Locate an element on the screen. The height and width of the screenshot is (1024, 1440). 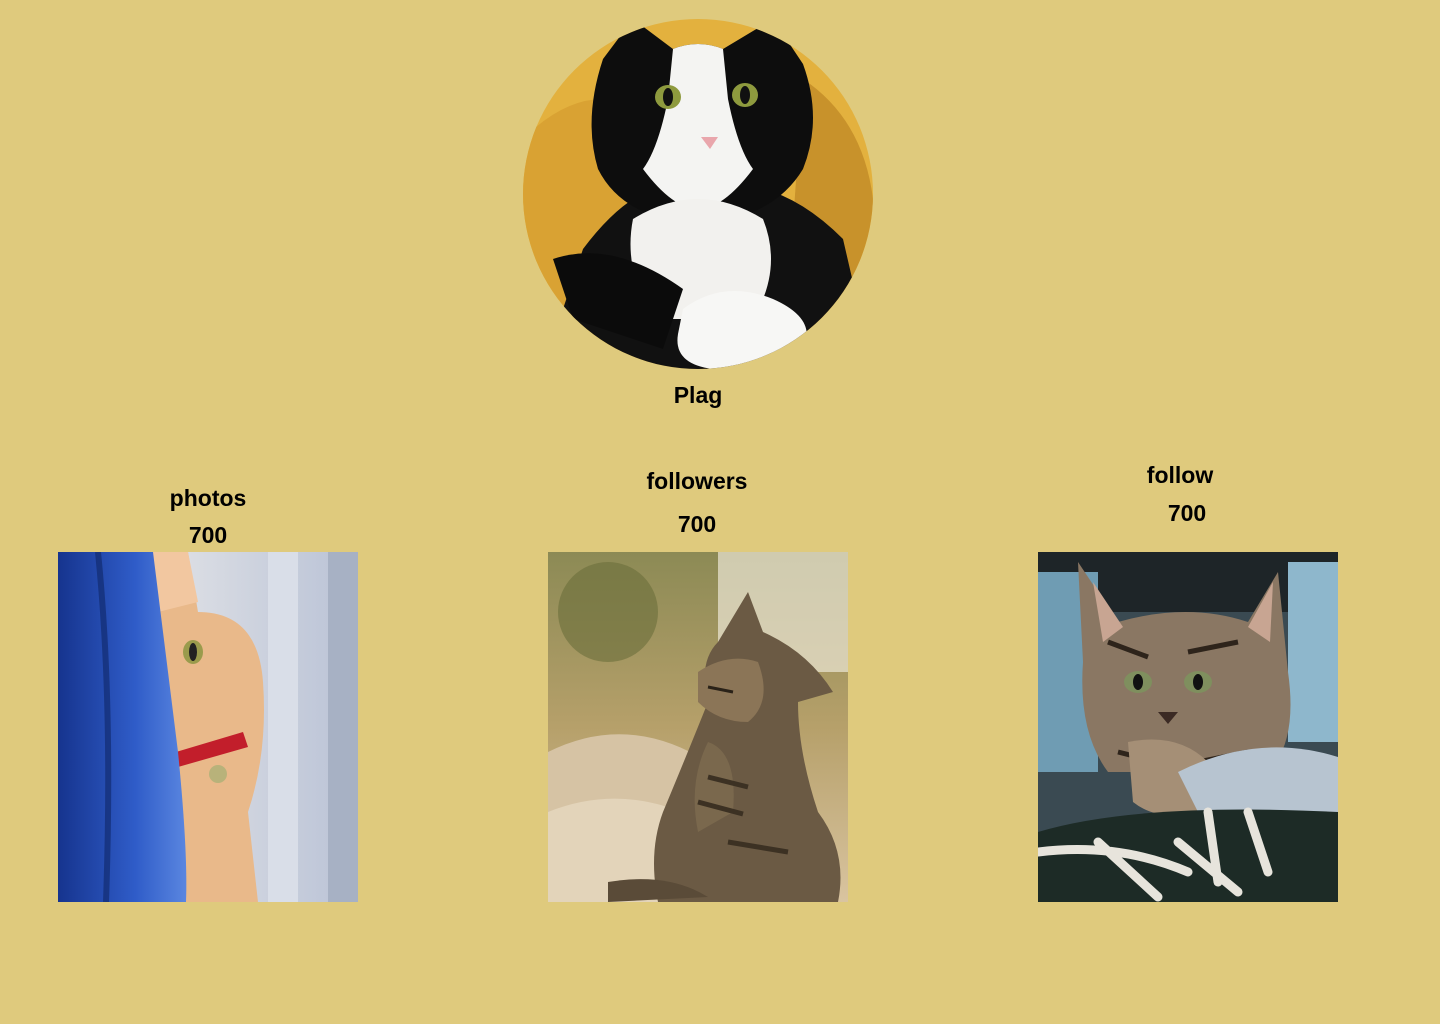
photos-preview-image is located at coordinates (208, 727).